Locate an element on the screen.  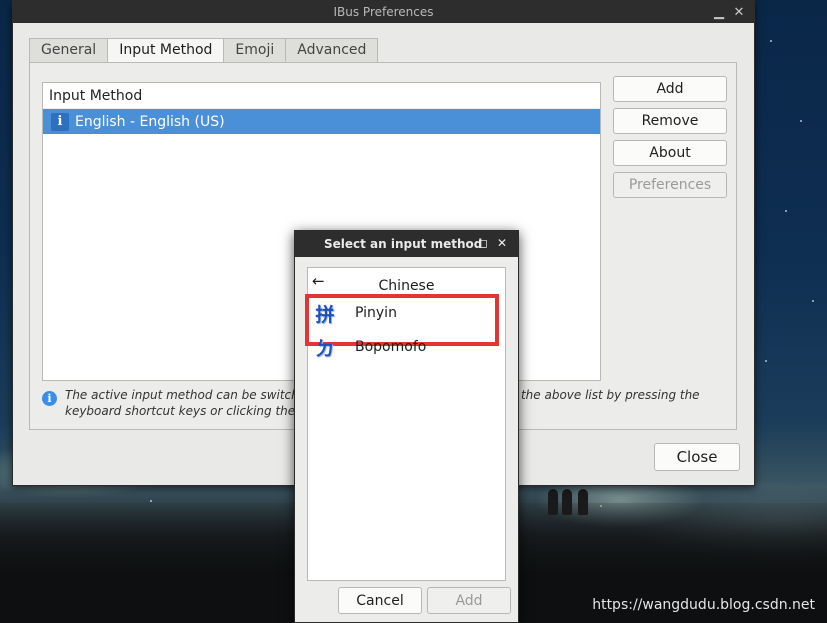
bopomofo-icon: ㄉ is located at coordinates (325, 348).